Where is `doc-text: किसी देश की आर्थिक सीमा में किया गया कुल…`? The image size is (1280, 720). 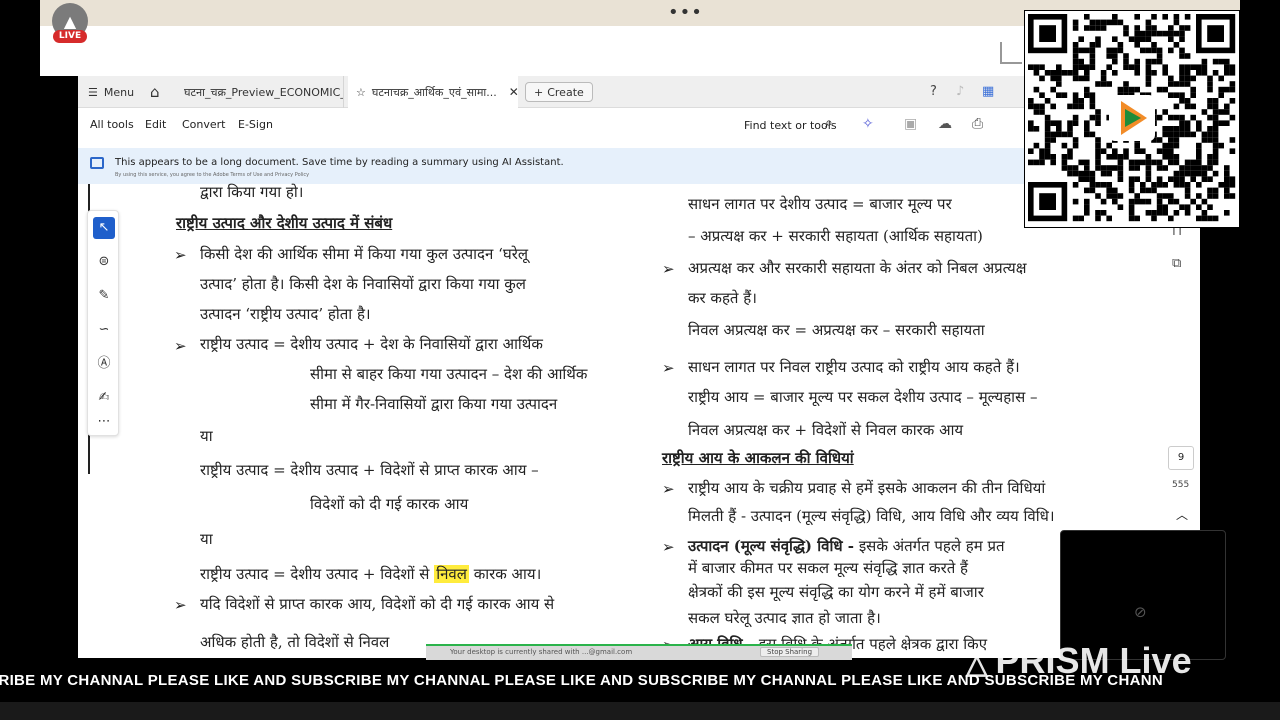 doc-text: किसी देश की आर्थिक सीमा में किया गया कुल… is located at coordinates (364, 254).